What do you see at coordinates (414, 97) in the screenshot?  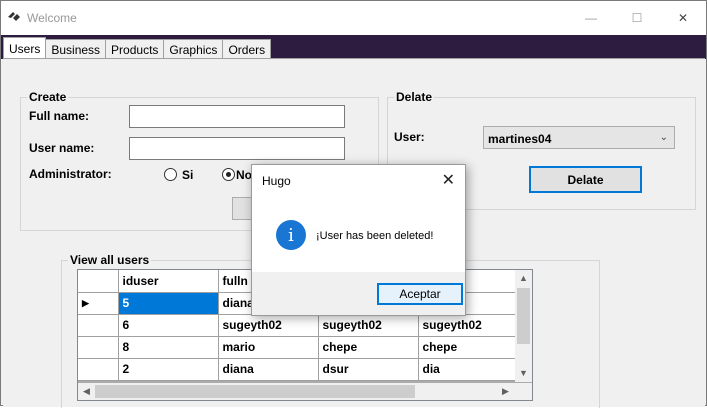 I see `delete-group-title: Delate` at bounding box center [414, 97].